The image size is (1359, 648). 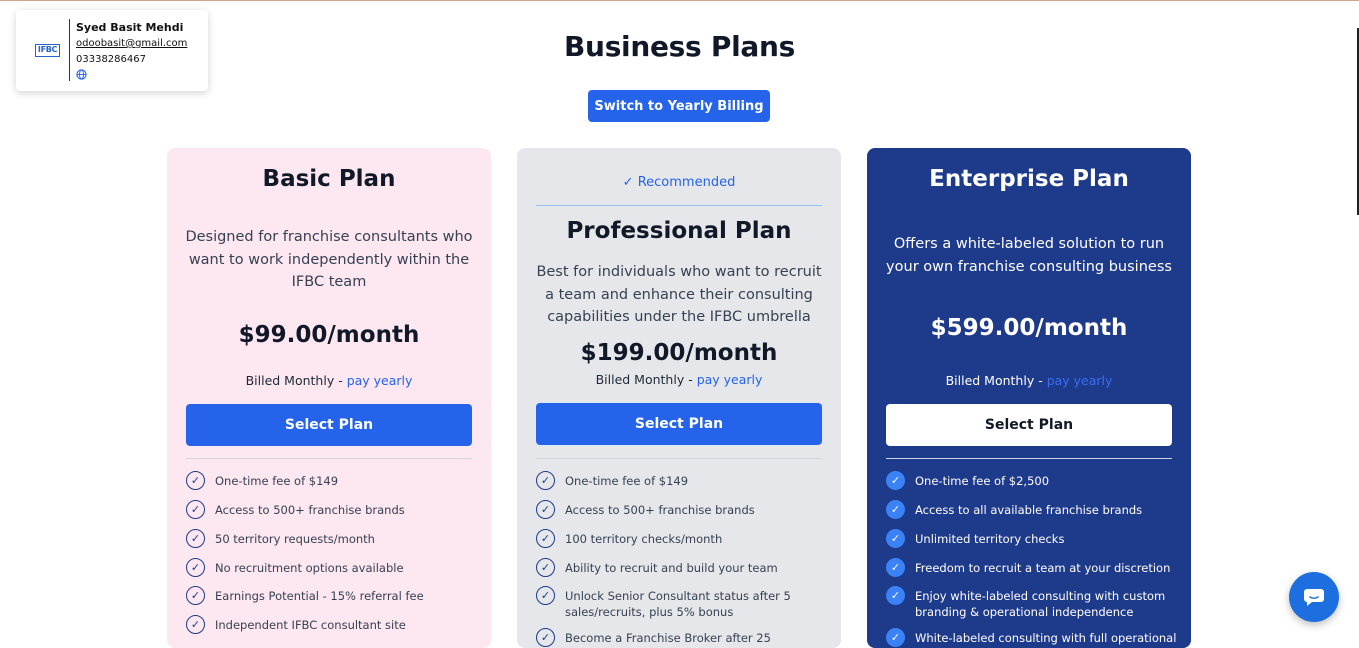 I want to click on page-title: Business Plans, so click(x=679, y=46).